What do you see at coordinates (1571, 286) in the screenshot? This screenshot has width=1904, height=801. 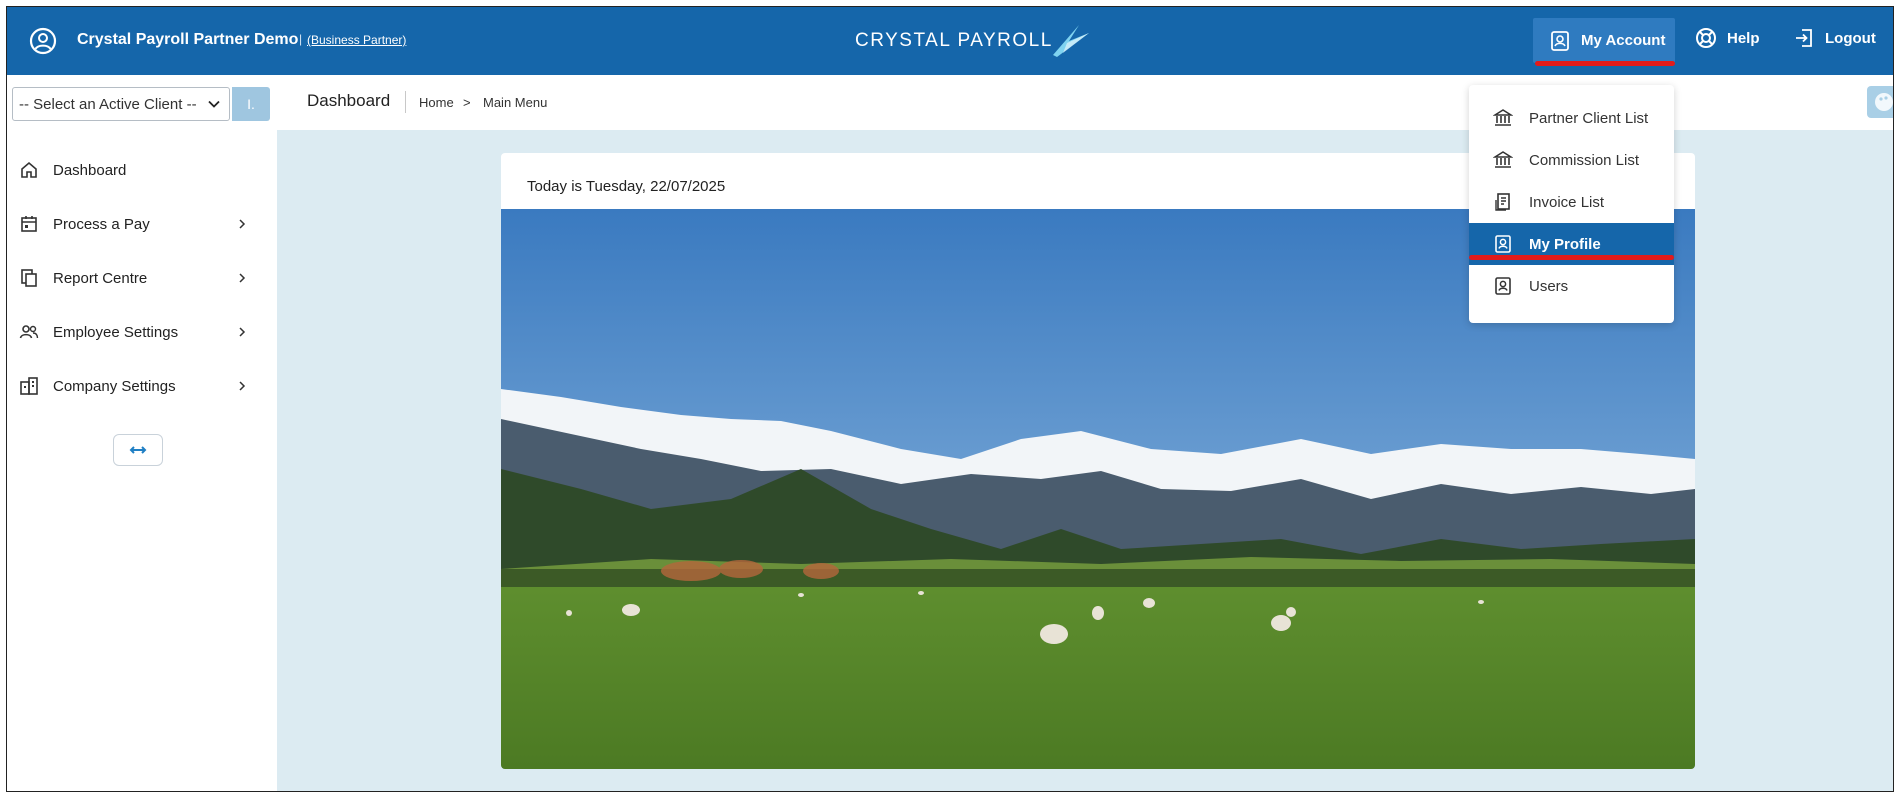 I see `menu-item-users: Users` at bounding box center [1571, 286].